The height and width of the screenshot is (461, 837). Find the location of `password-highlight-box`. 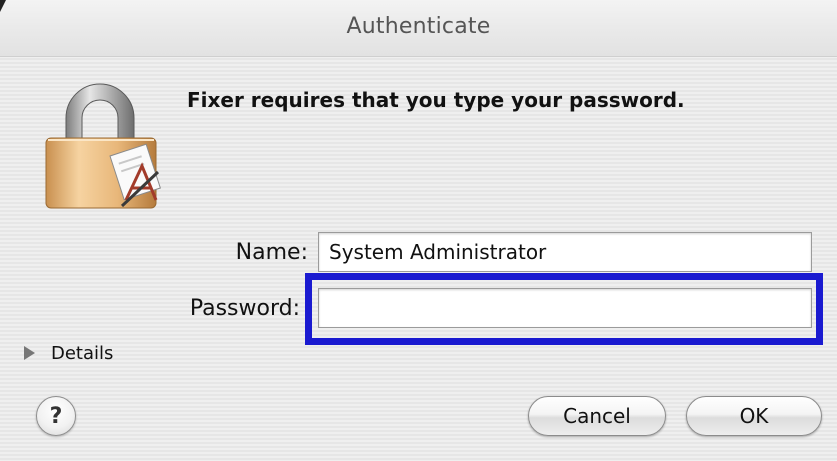

password-highlight-box is located at coordinates (564, 309).